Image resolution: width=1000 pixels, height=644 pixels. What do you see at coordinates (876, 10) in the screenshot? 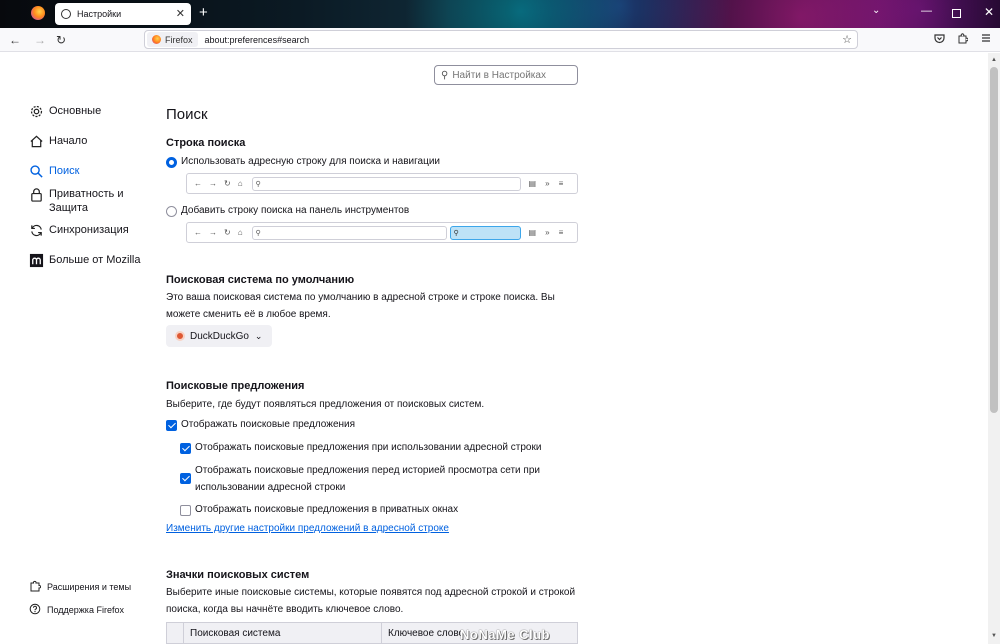
I see `list-all-tabs-icon: ⌄` at bounding box center [876, 10].